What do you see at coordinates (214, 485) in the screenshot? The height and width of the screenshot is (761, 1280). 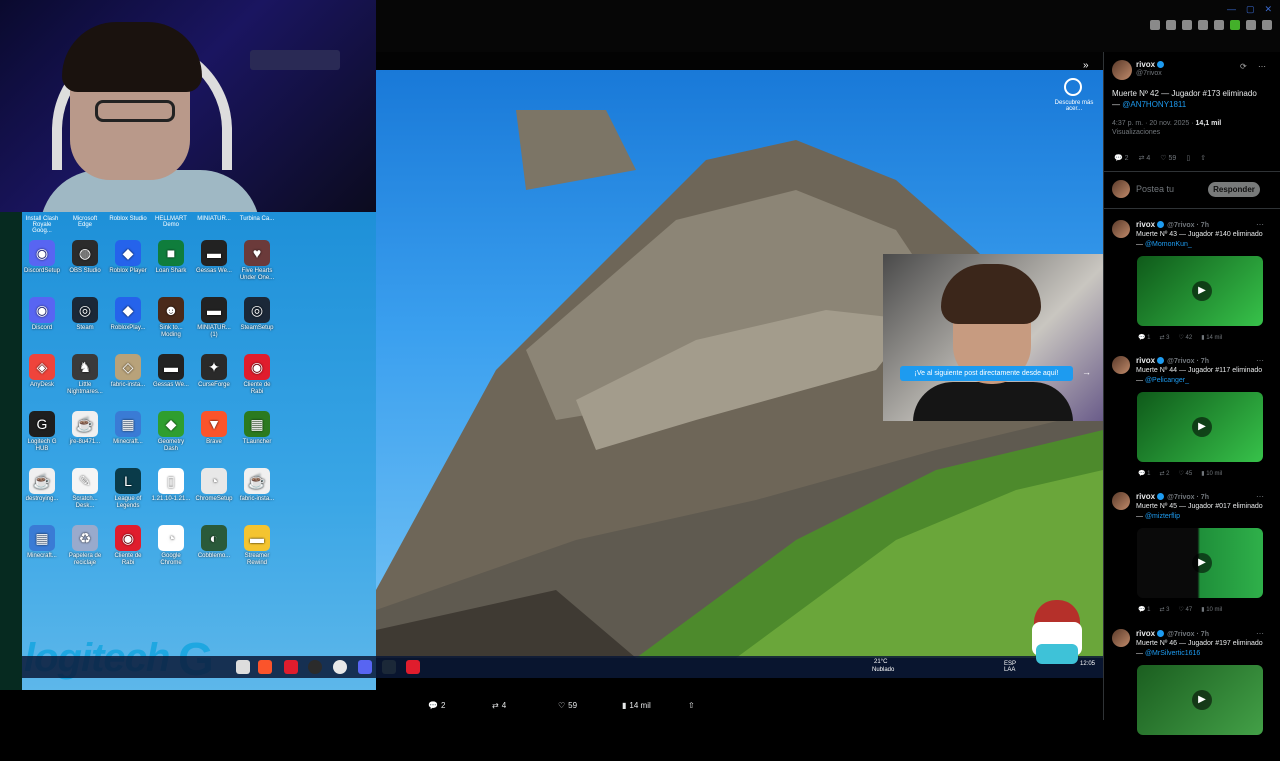 I see `desktop-shortcut: ◔ ChromeSetup` at bounding box center [214, 485].